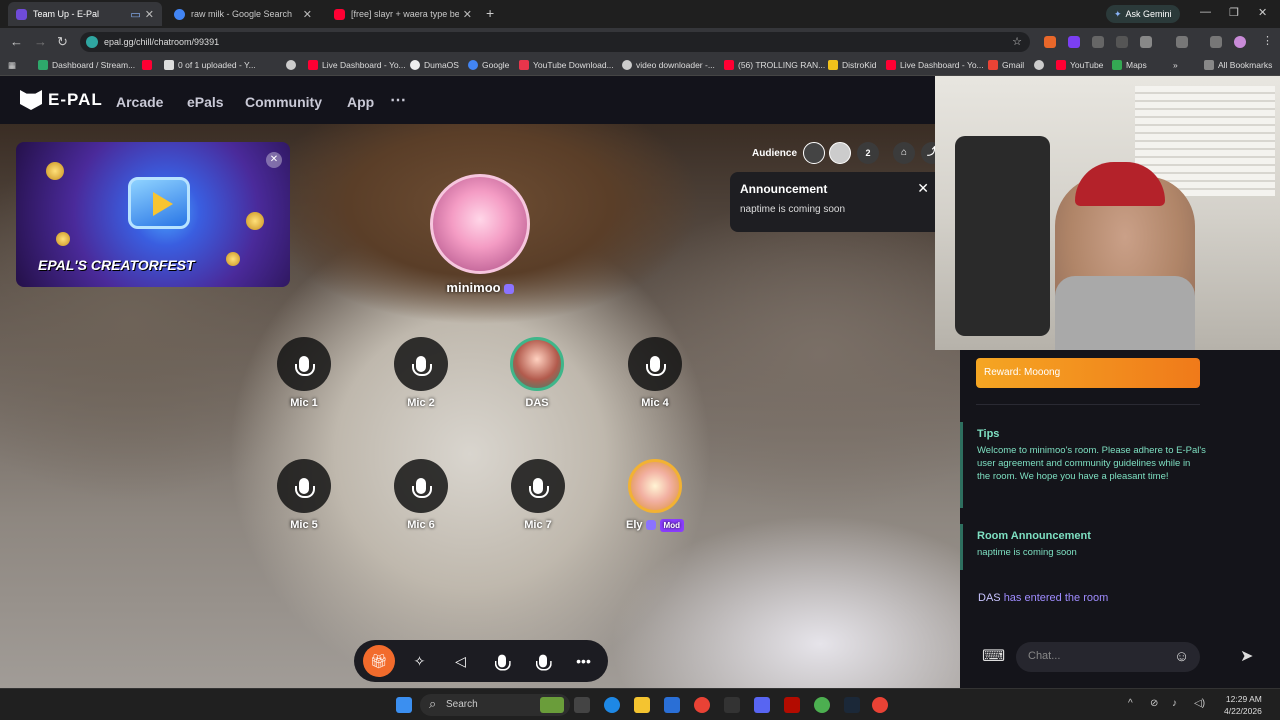 This screenshot has width=1280, height=720. Describe the element at coordinates (1143, 14) in the screenshot. I see `ask-gemini-button: ✦ Ask Gemini` at that location.